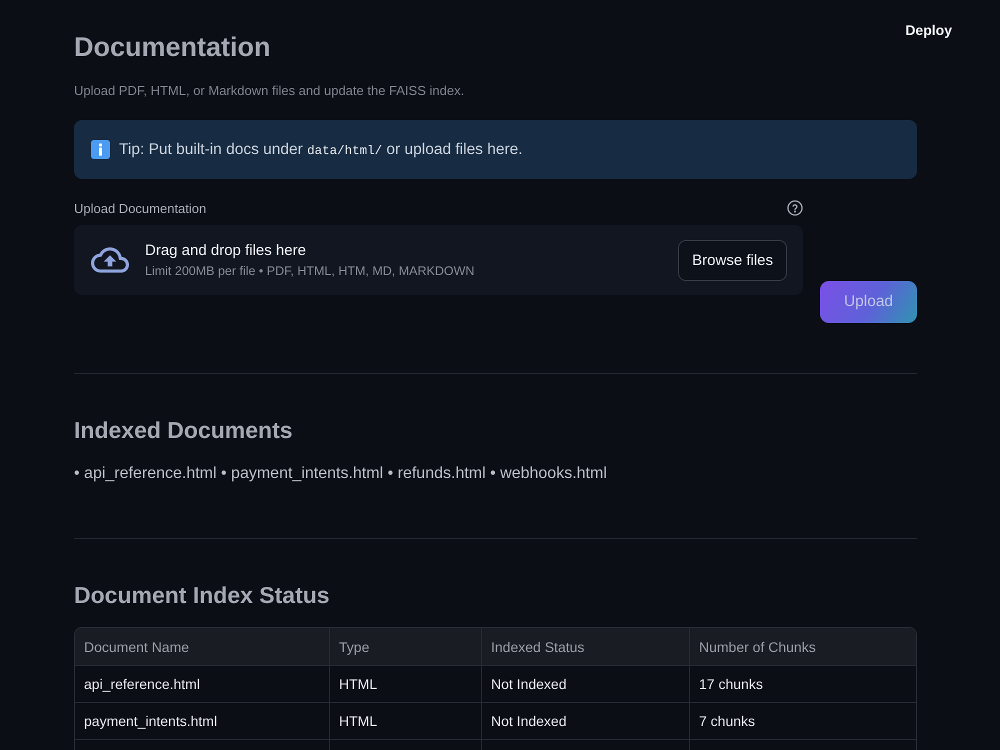  I want to click on table-cell: 17 chunks, so click(802, 684).